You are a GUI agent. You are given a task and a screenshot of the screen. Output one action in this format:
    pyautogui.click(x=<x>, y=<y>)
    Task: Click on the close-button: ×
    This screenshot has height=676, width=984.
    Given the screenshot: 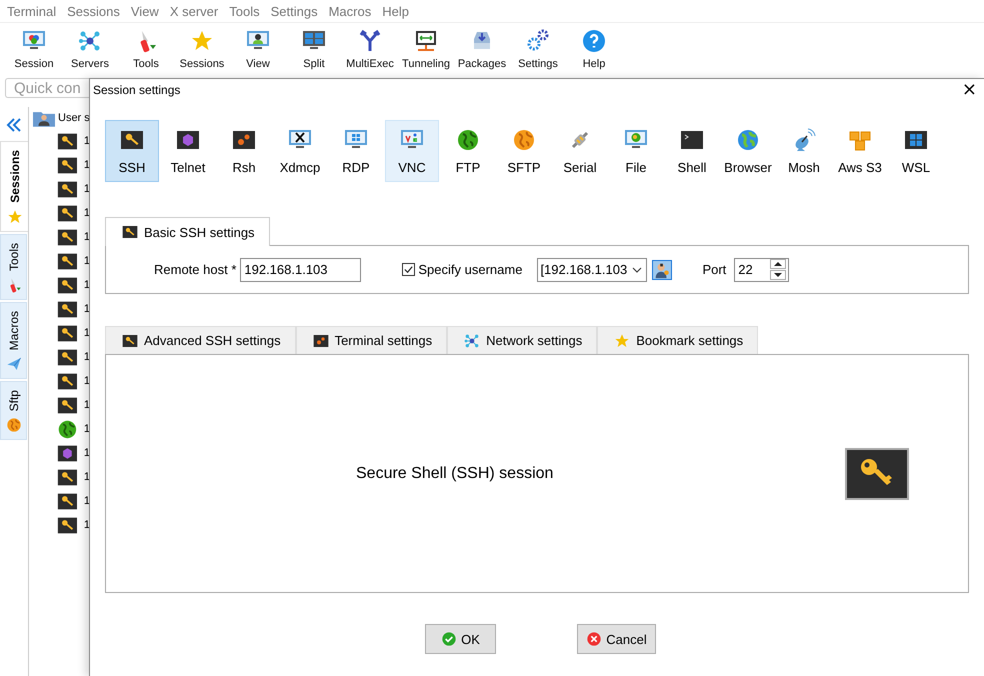 What is the action you would take?
    pyautogui.click(x=969, y=90)
    